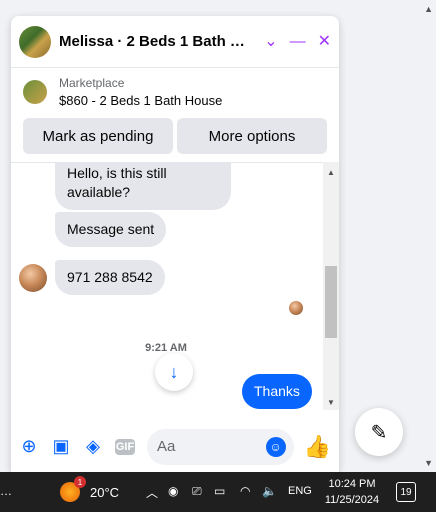  I want to click on compose-icon: ✎, so click(379, 432).